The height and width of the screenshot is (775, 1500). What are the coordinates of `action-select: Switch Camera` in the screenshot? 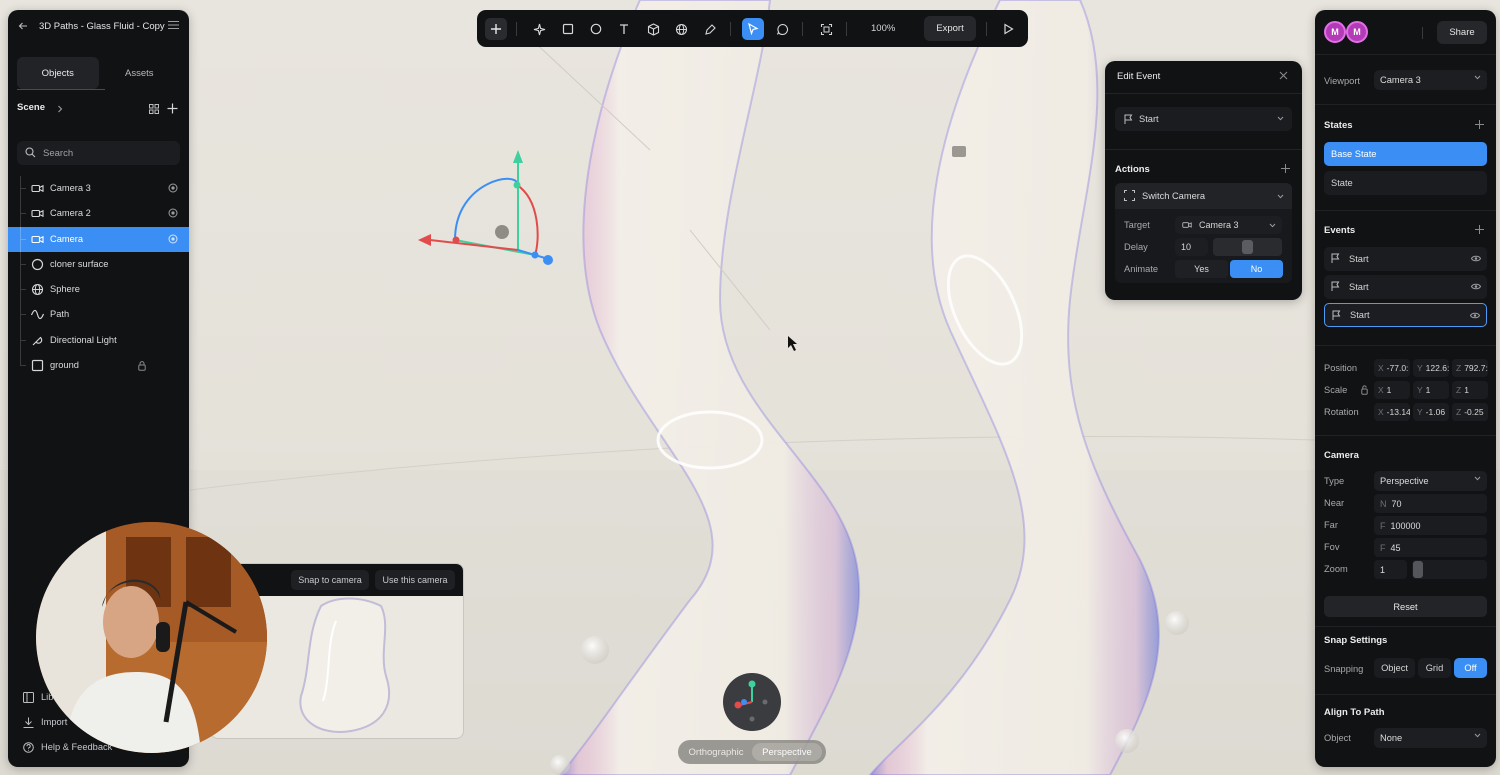 It's located at (1203, 196).